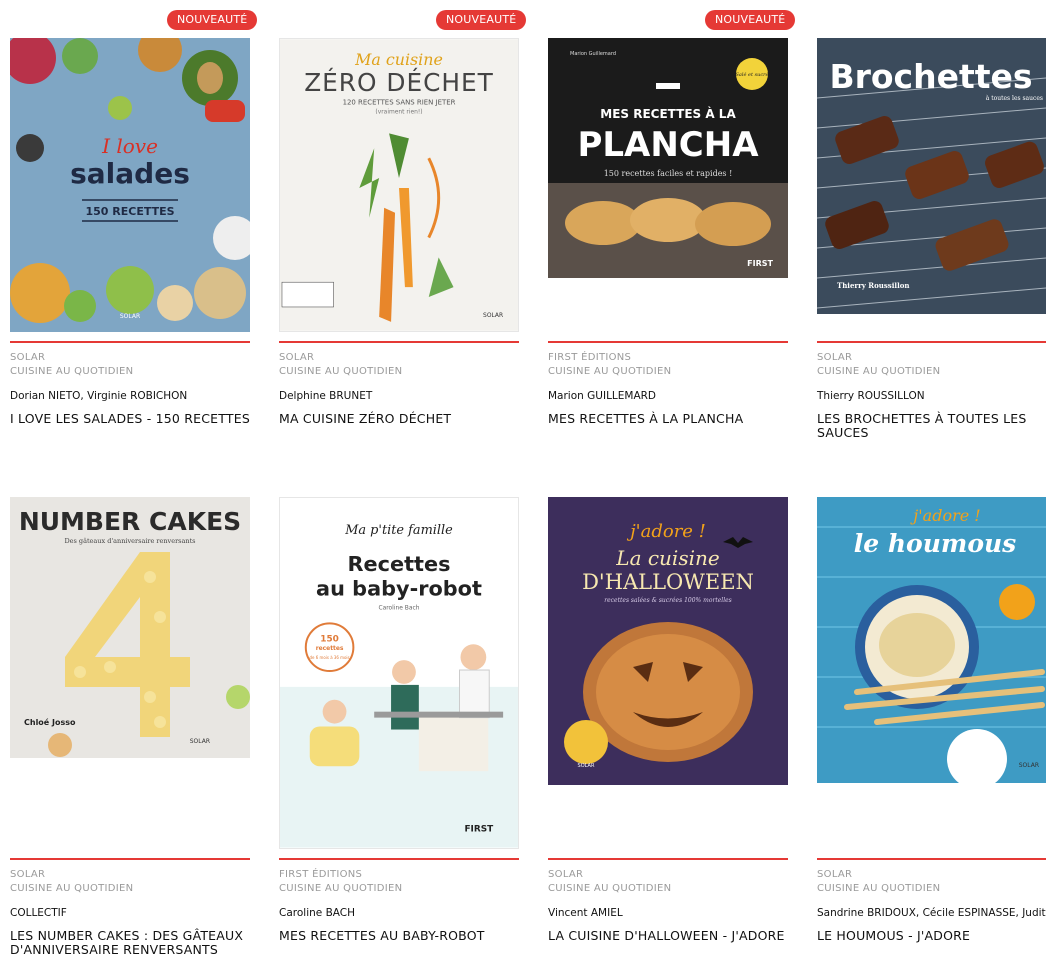  I want to click on cover-sticker: Salé et sucré, so click(751, 74).